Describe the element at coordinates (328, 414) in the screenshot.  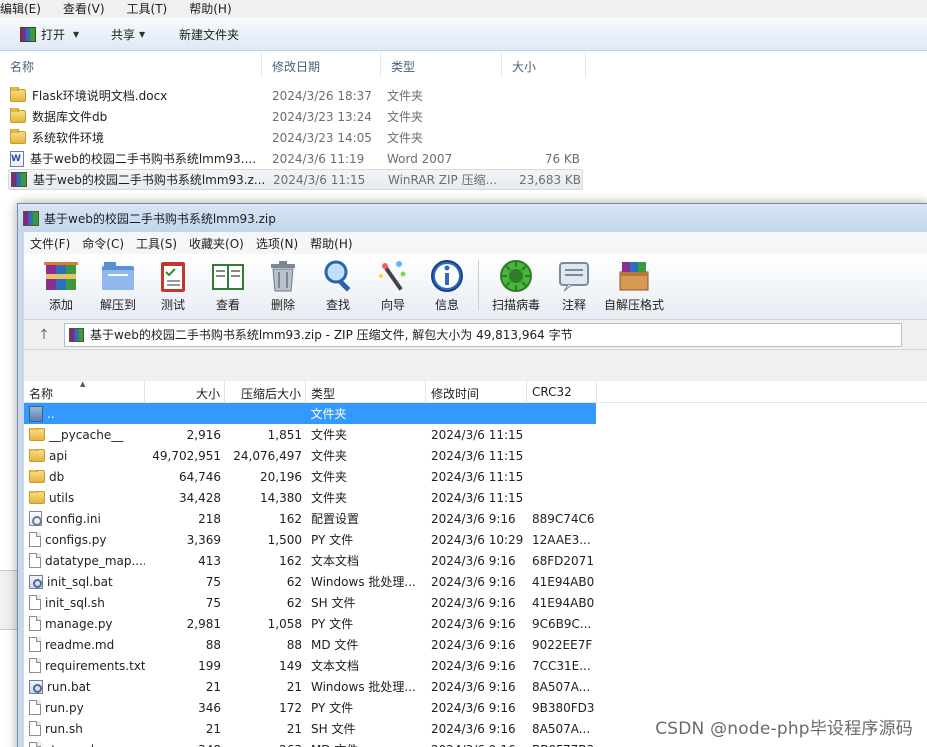
I see `archive-cell-type: 文件夹` at that location.